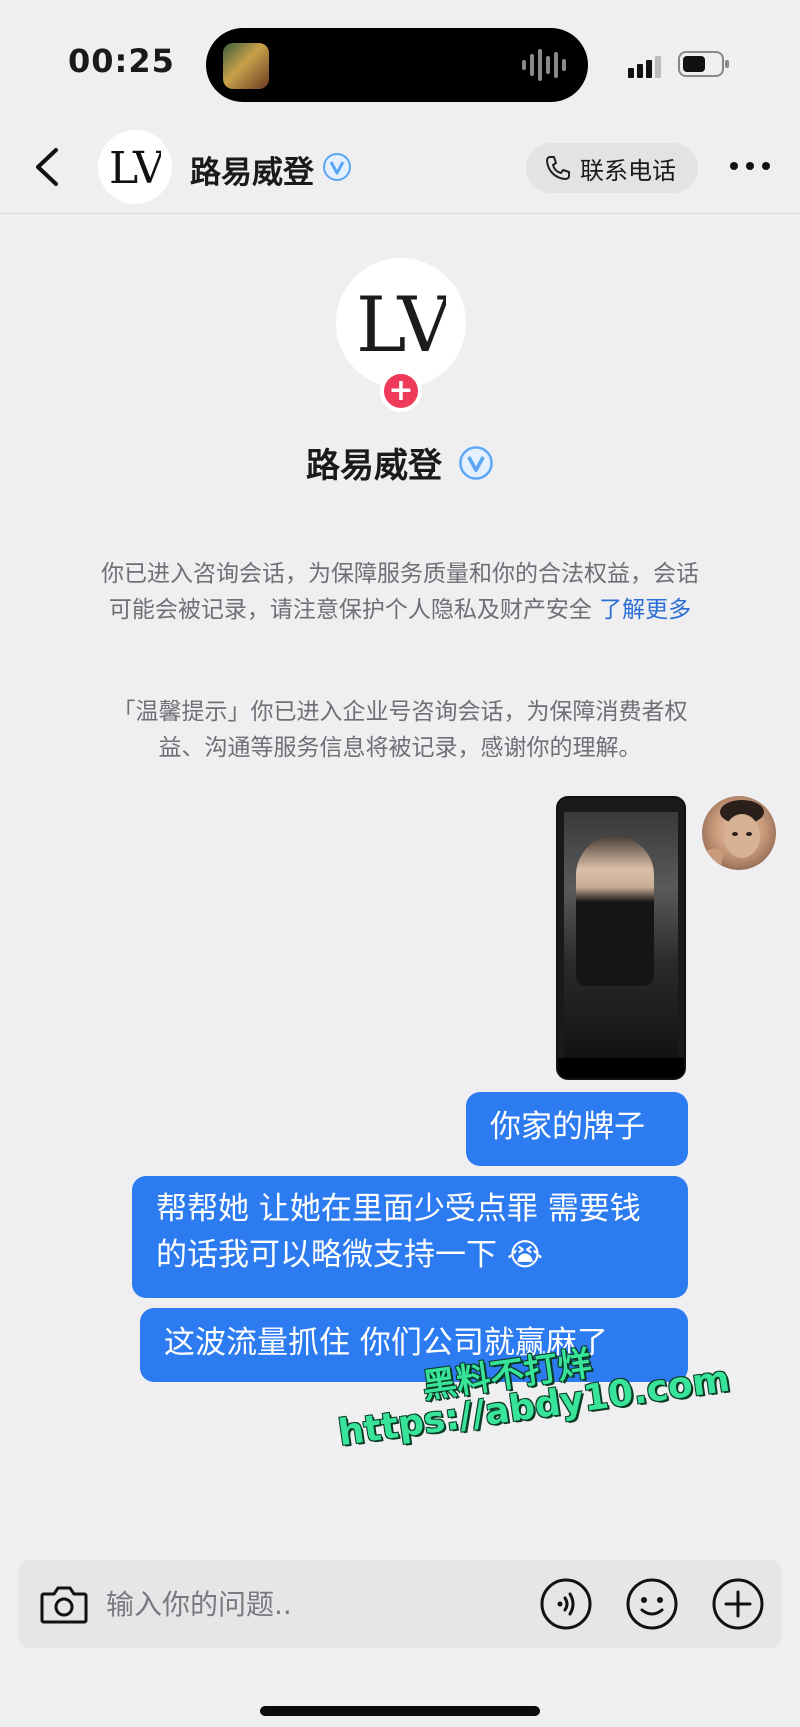 This screenshot has width=800, height=1727. What do you see at coordinates (64, 1604) in the screenshot?
I see `camera-icon` at bounding box center [64, 1604].